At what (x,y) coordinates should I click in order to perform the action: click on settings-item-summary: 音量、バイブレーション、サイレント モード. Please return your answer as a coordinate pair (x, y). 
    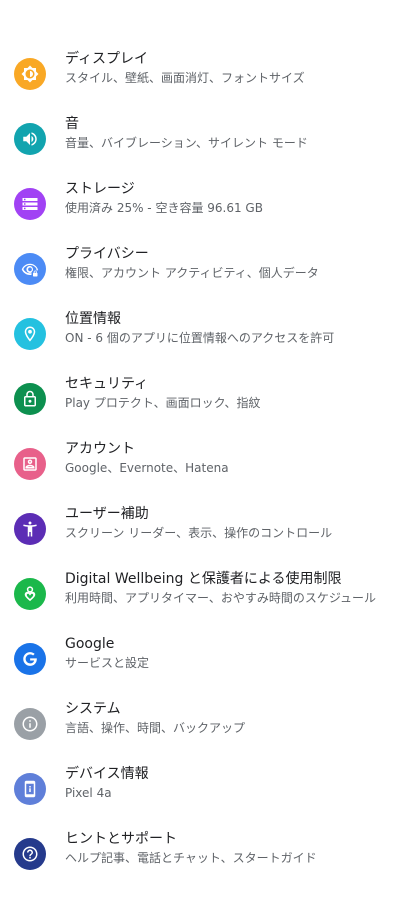
    Looking at the image, I should click on (186, 143).